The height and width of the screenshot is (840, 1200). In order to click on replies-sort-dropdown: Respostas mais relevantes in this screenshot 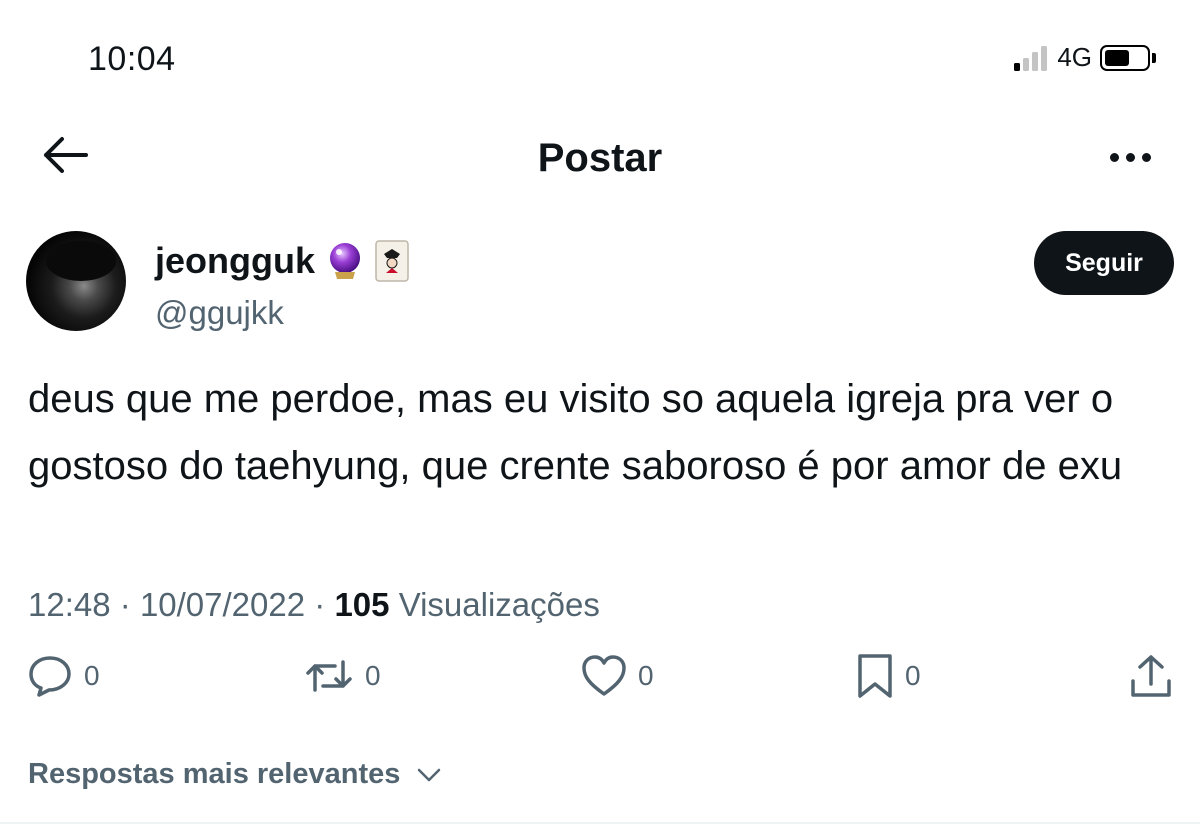, I will do `click(235, 774)`.